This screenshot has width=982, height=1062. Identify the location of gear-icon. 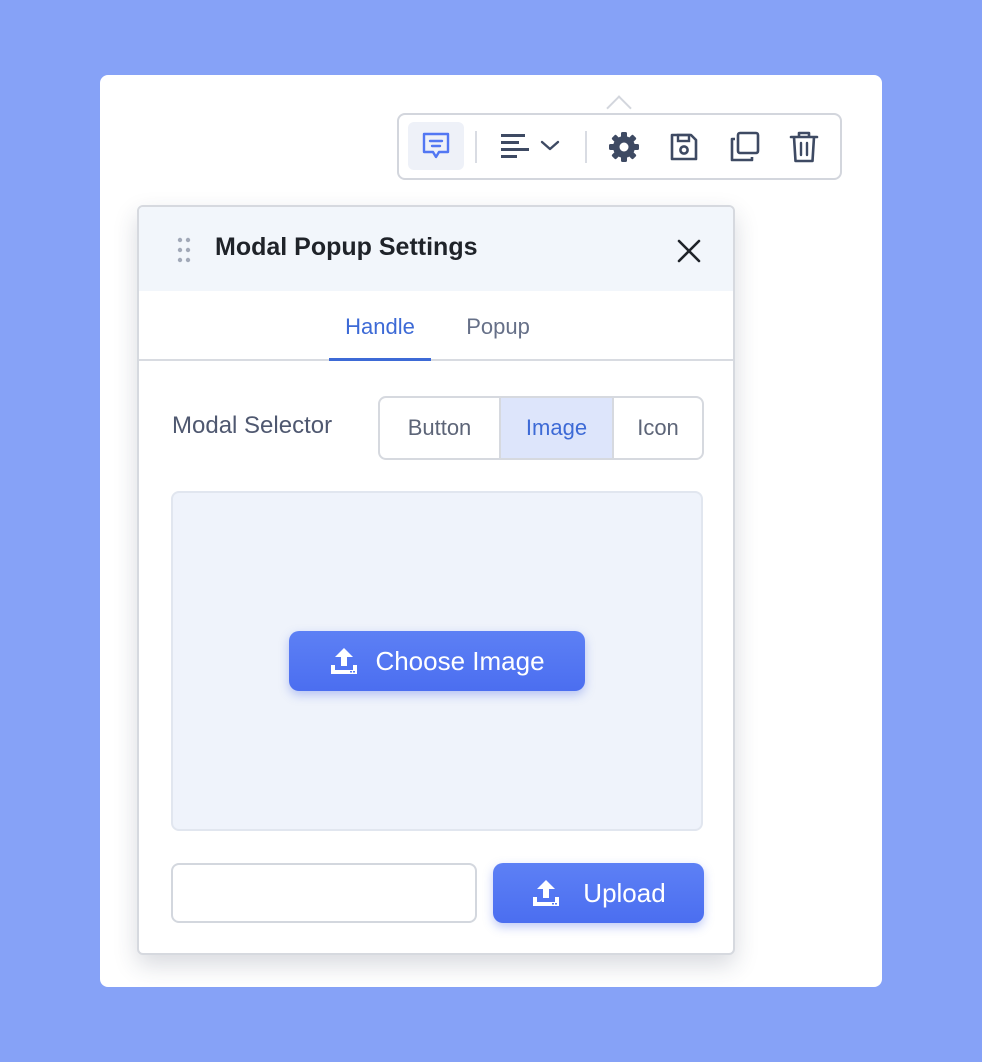
(624, 147).